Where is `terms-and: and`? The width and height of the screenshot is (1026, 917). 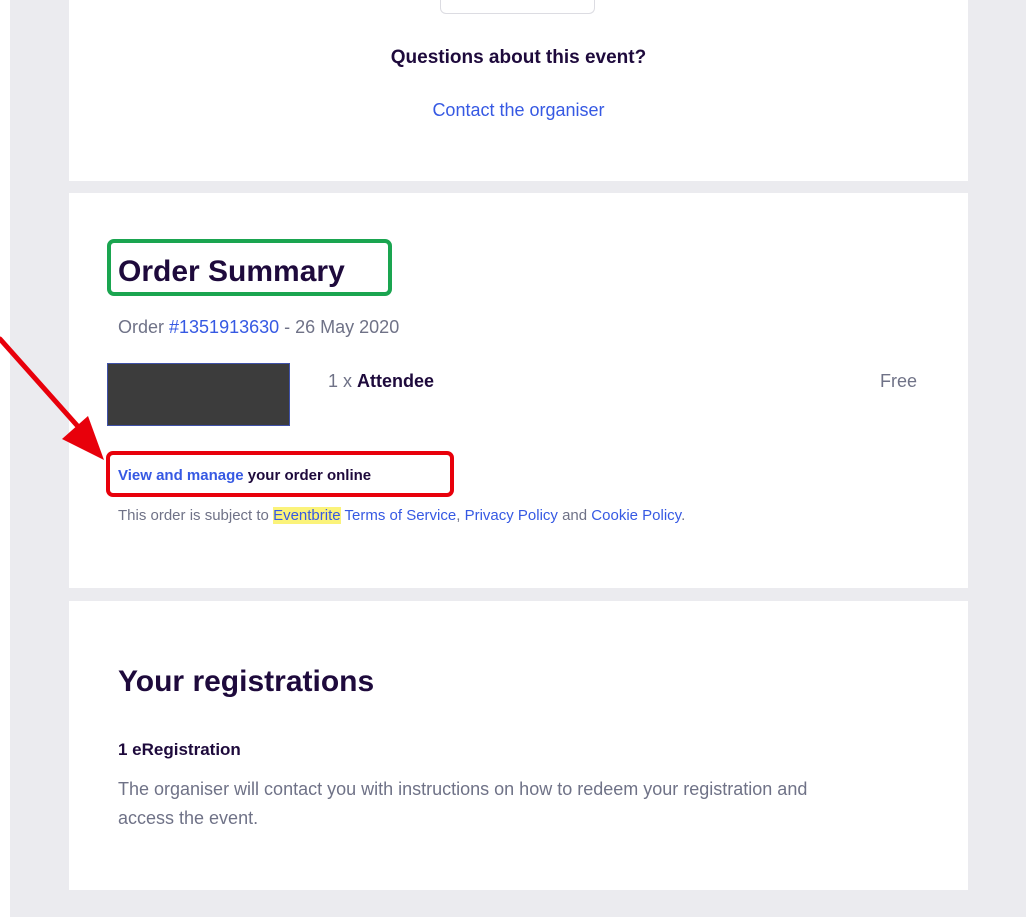 terms-and: and is located at coordinates (574, 515).